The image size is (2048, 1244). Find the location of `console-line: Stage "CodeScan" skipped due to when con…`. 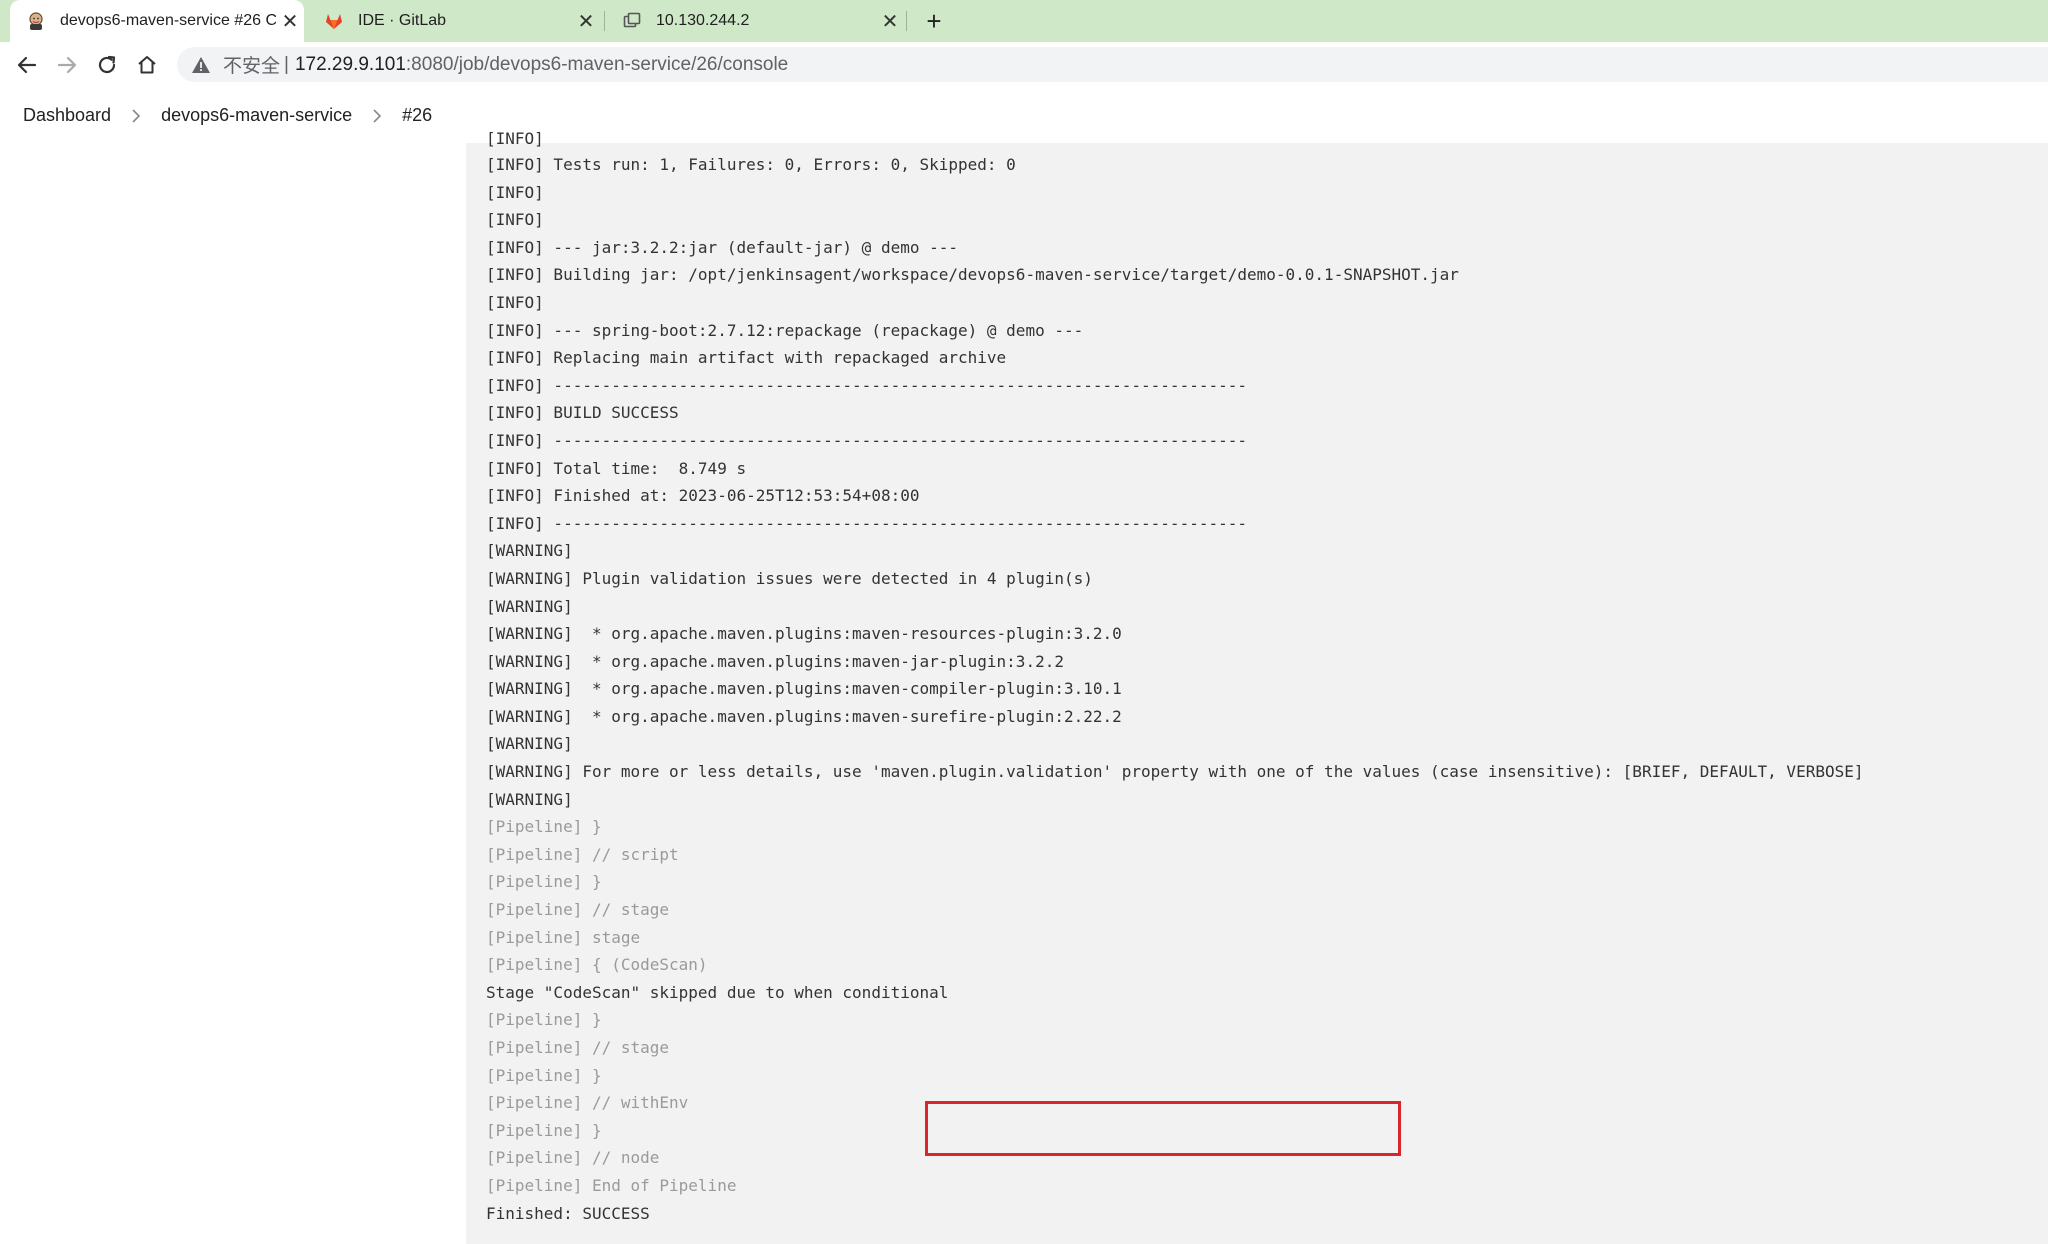

console-line: Stage "CodeScan" skipped due to when con… is located at coordinates (717, 992).